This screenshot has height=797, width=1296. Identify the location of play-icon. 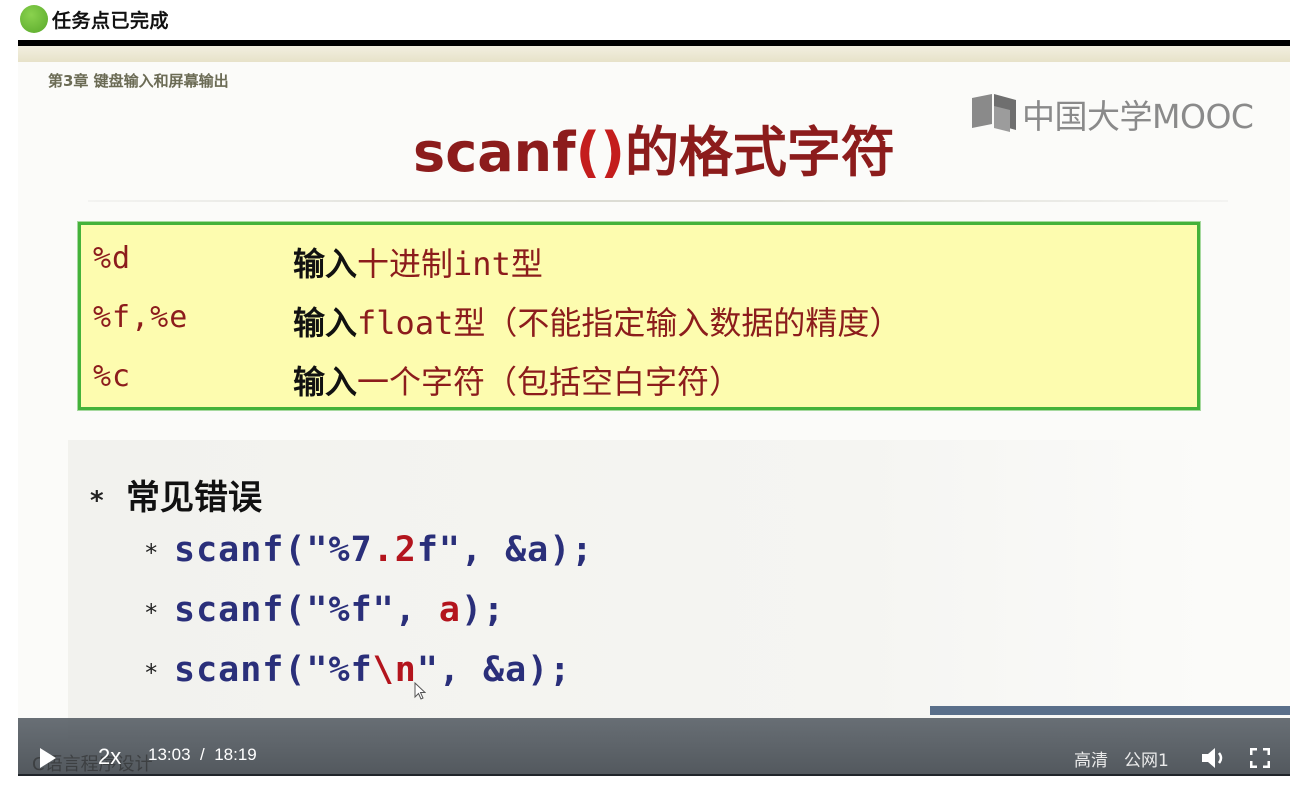
(48, 758).